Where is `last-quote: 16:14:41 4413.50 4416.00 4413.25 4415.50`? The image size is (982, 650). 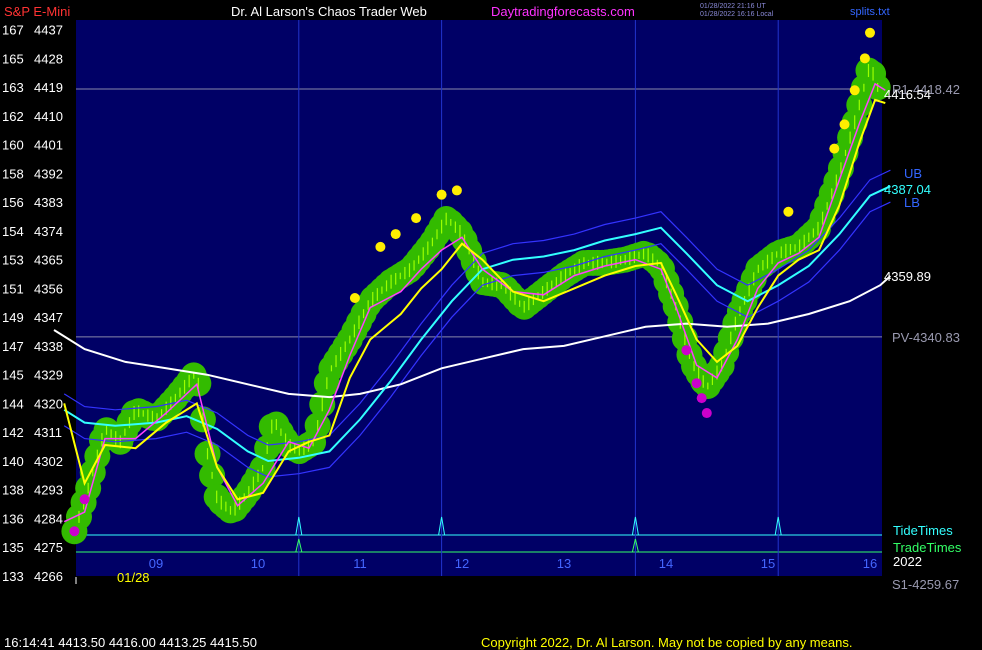 last-quote: 16:14:41 4413.50 4416.00 4413.25 4415.50 is located at coordinates (131, 642).